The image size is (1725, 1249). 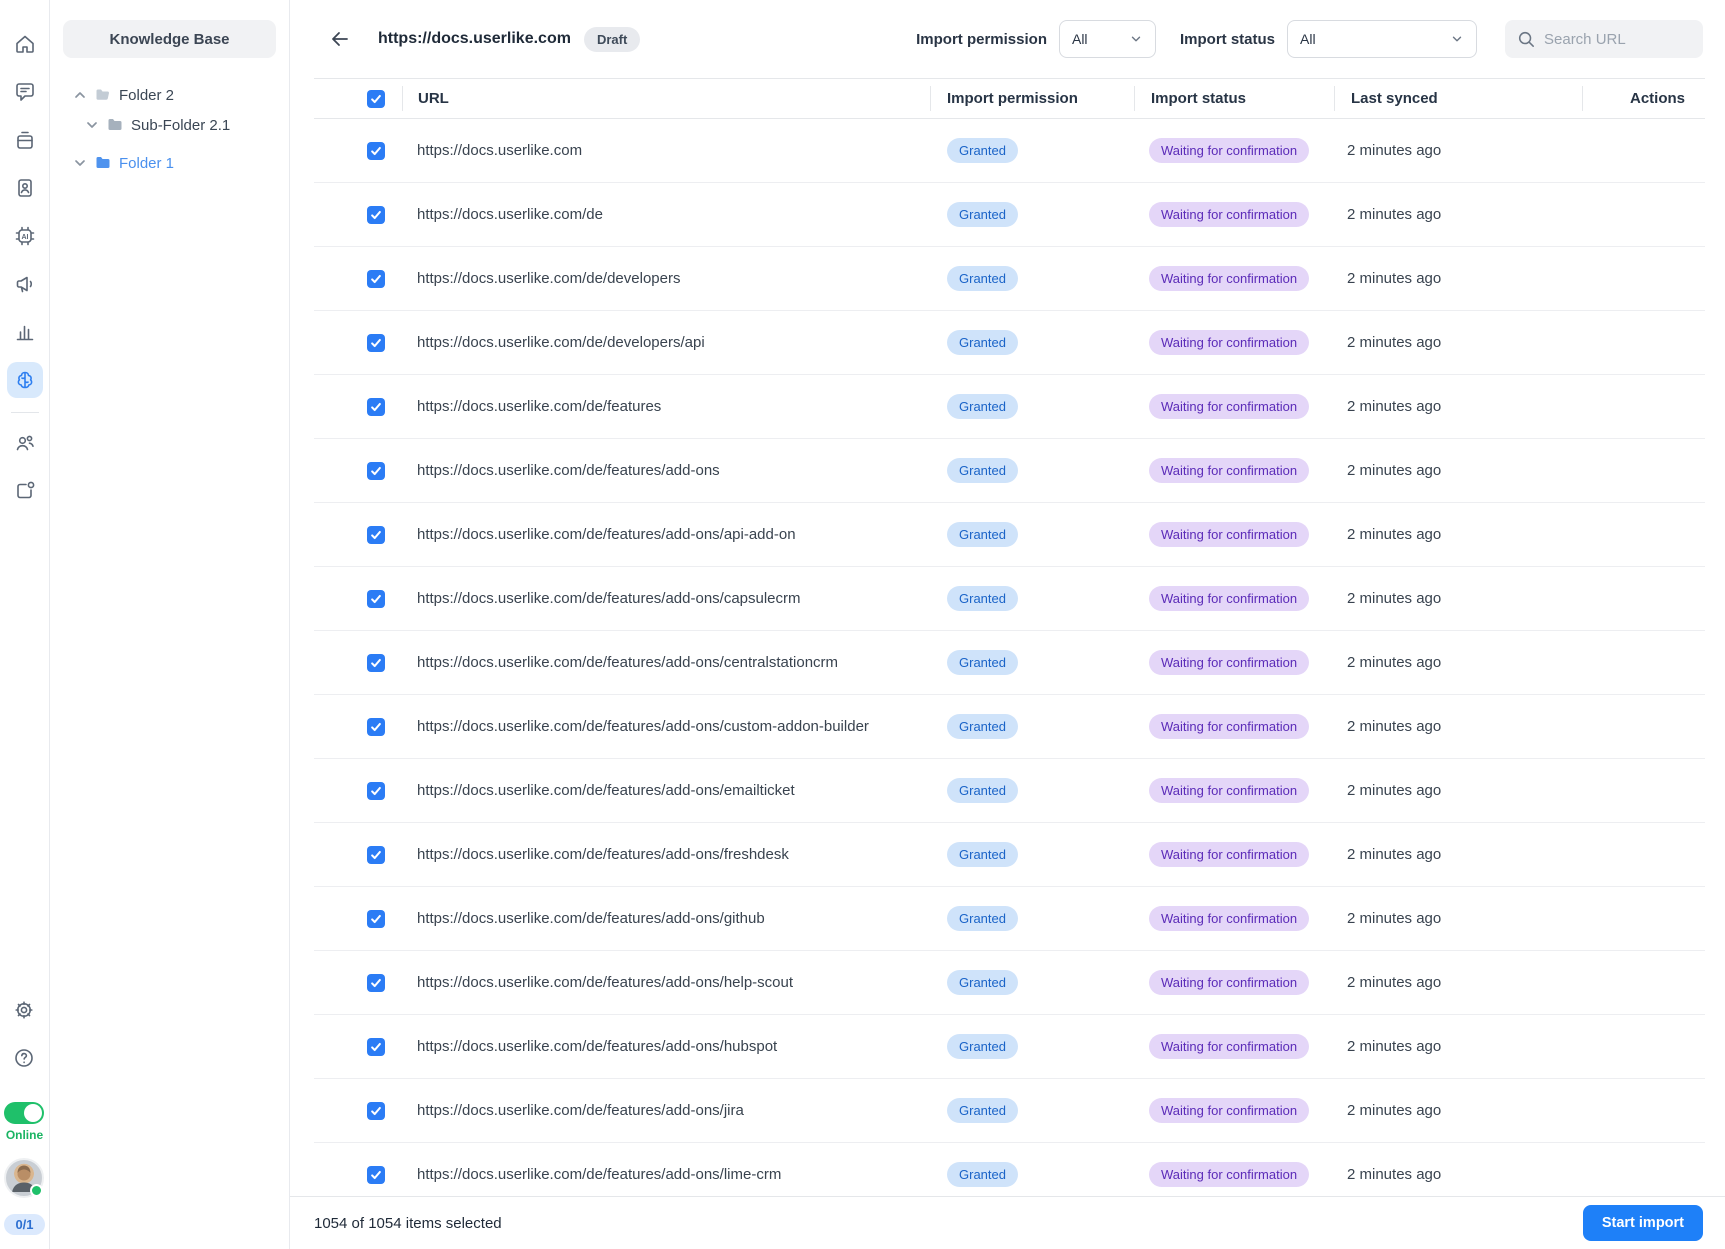 I want to click on row-url: https://docs.userlike.com, so click(x=500, y=150).